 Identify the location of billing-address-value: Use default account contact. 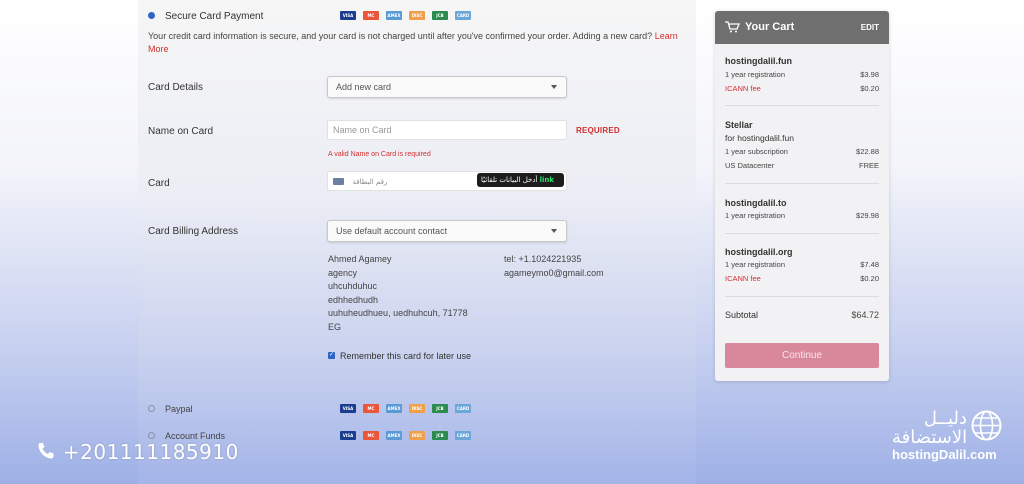
(392, 231).